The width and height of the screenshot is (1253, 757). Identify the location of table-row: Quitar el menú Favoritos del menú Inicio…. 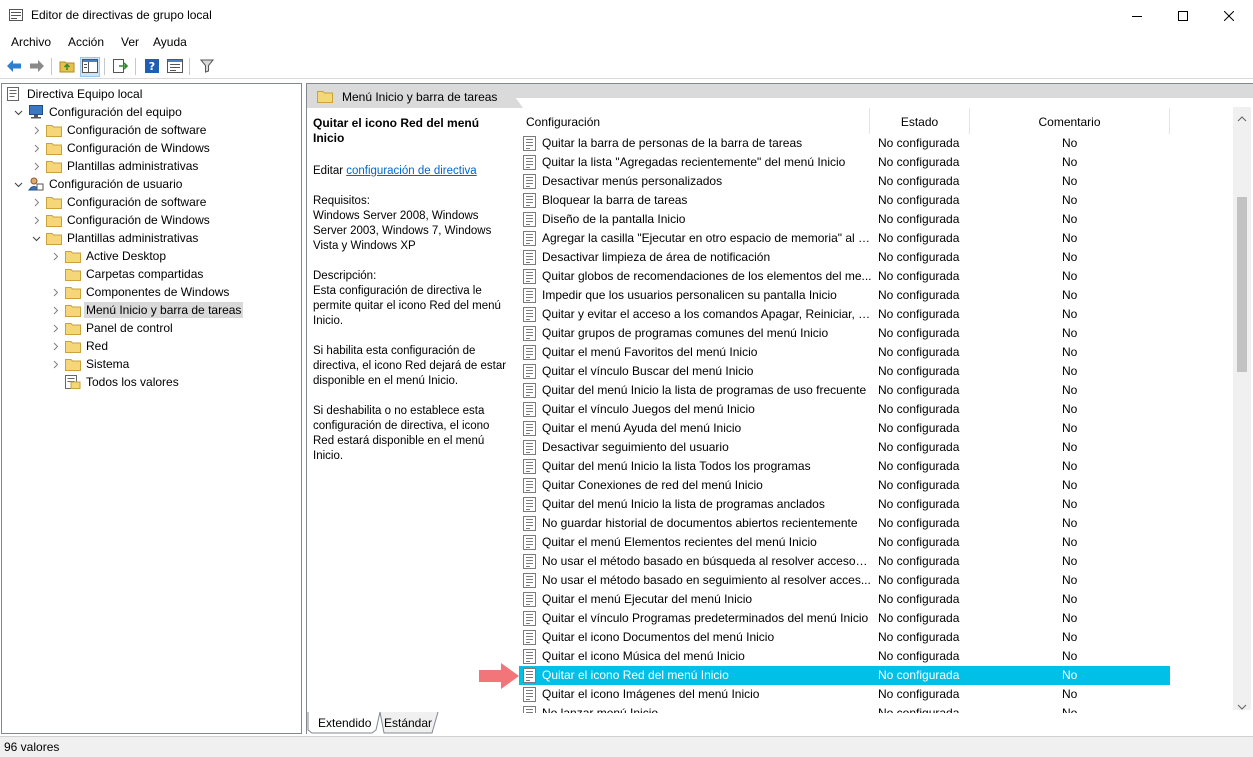
(844, 352).